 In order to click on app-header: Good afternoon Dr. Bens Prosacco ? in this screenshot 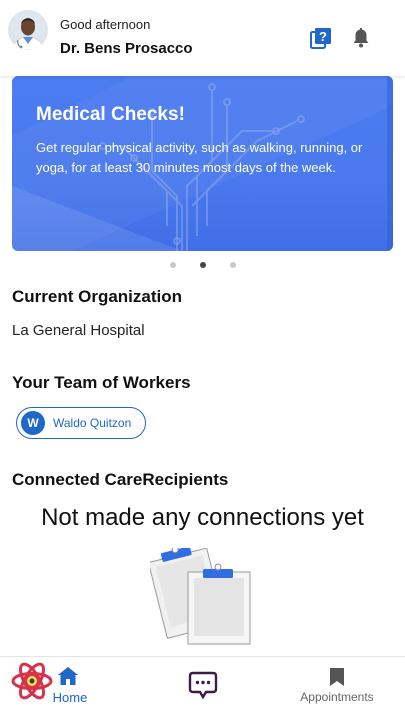, I will do `click(202, 38)`.